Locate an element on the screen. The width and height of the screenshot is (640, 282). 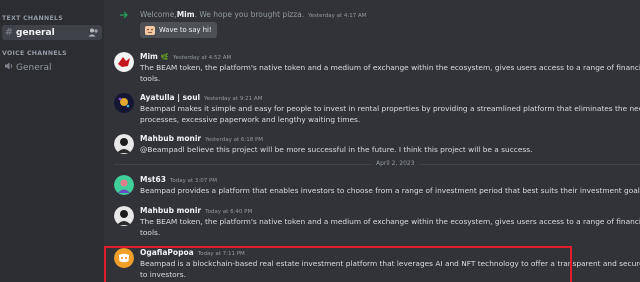
join-arrow-icon is located at coordinates (124, 15).